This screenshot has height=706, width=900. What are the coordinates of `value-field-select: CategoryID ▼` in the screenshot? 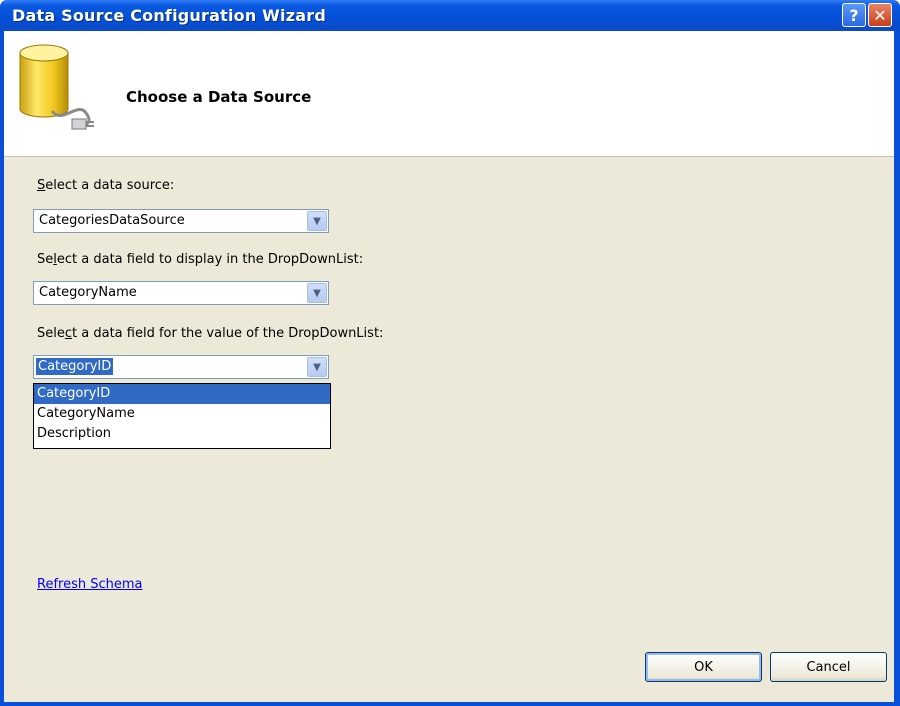 It's located at (181, 367).